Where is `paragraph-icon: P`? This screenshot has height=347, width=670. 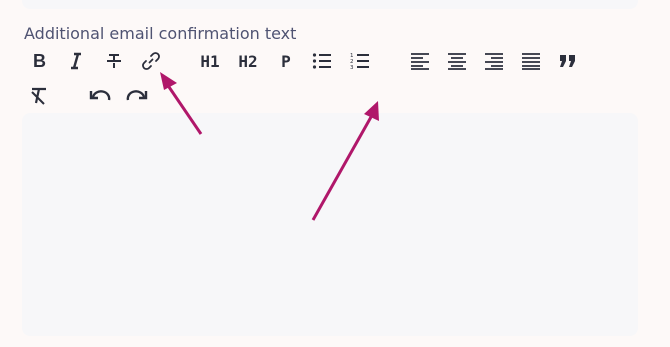 paragraph-icon: P is located at coordinates (286, 61).